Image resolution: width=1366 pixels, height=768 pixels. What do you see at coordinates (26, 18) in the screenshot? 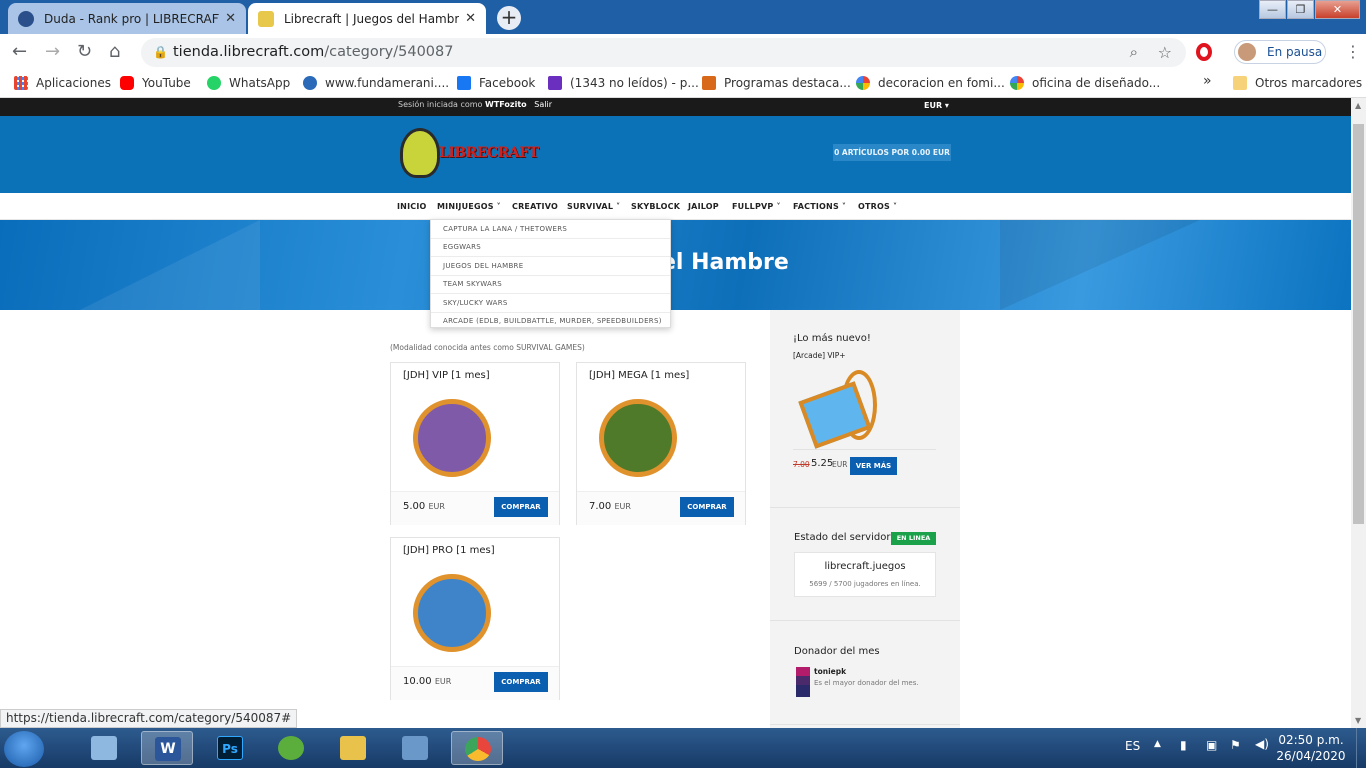
I see `librecraft-favicon` at bounding box center [26, 18].